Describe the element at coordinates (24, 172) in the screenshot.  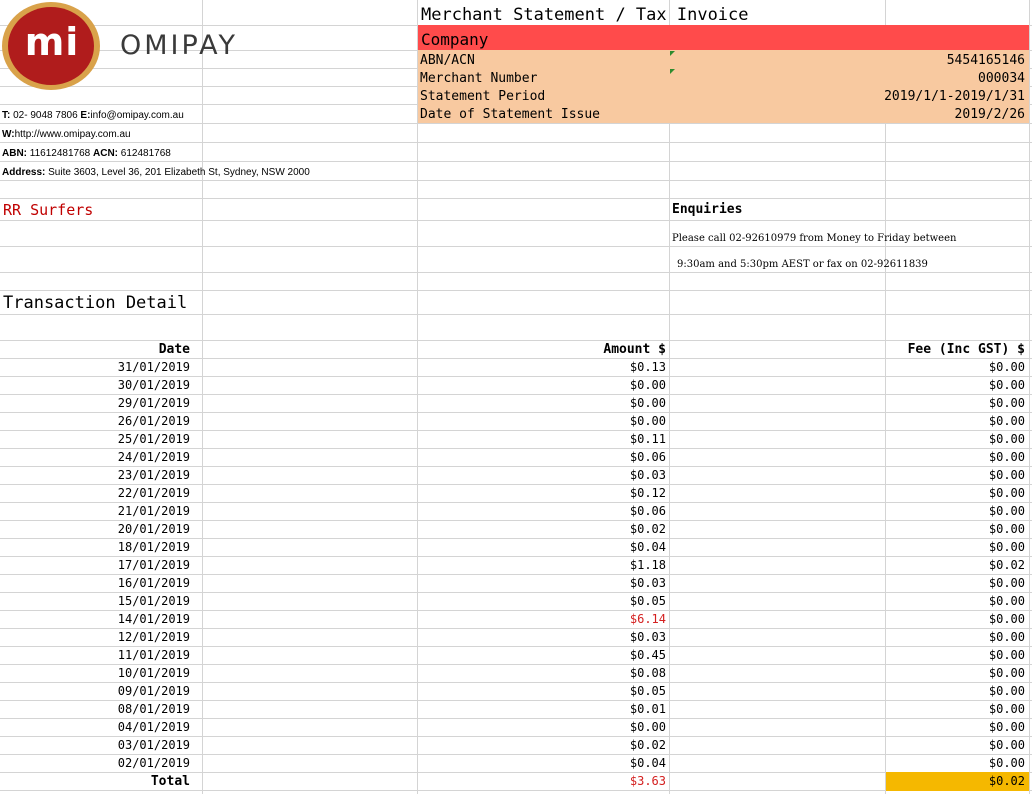
I see `address-label: Address:` at that location.